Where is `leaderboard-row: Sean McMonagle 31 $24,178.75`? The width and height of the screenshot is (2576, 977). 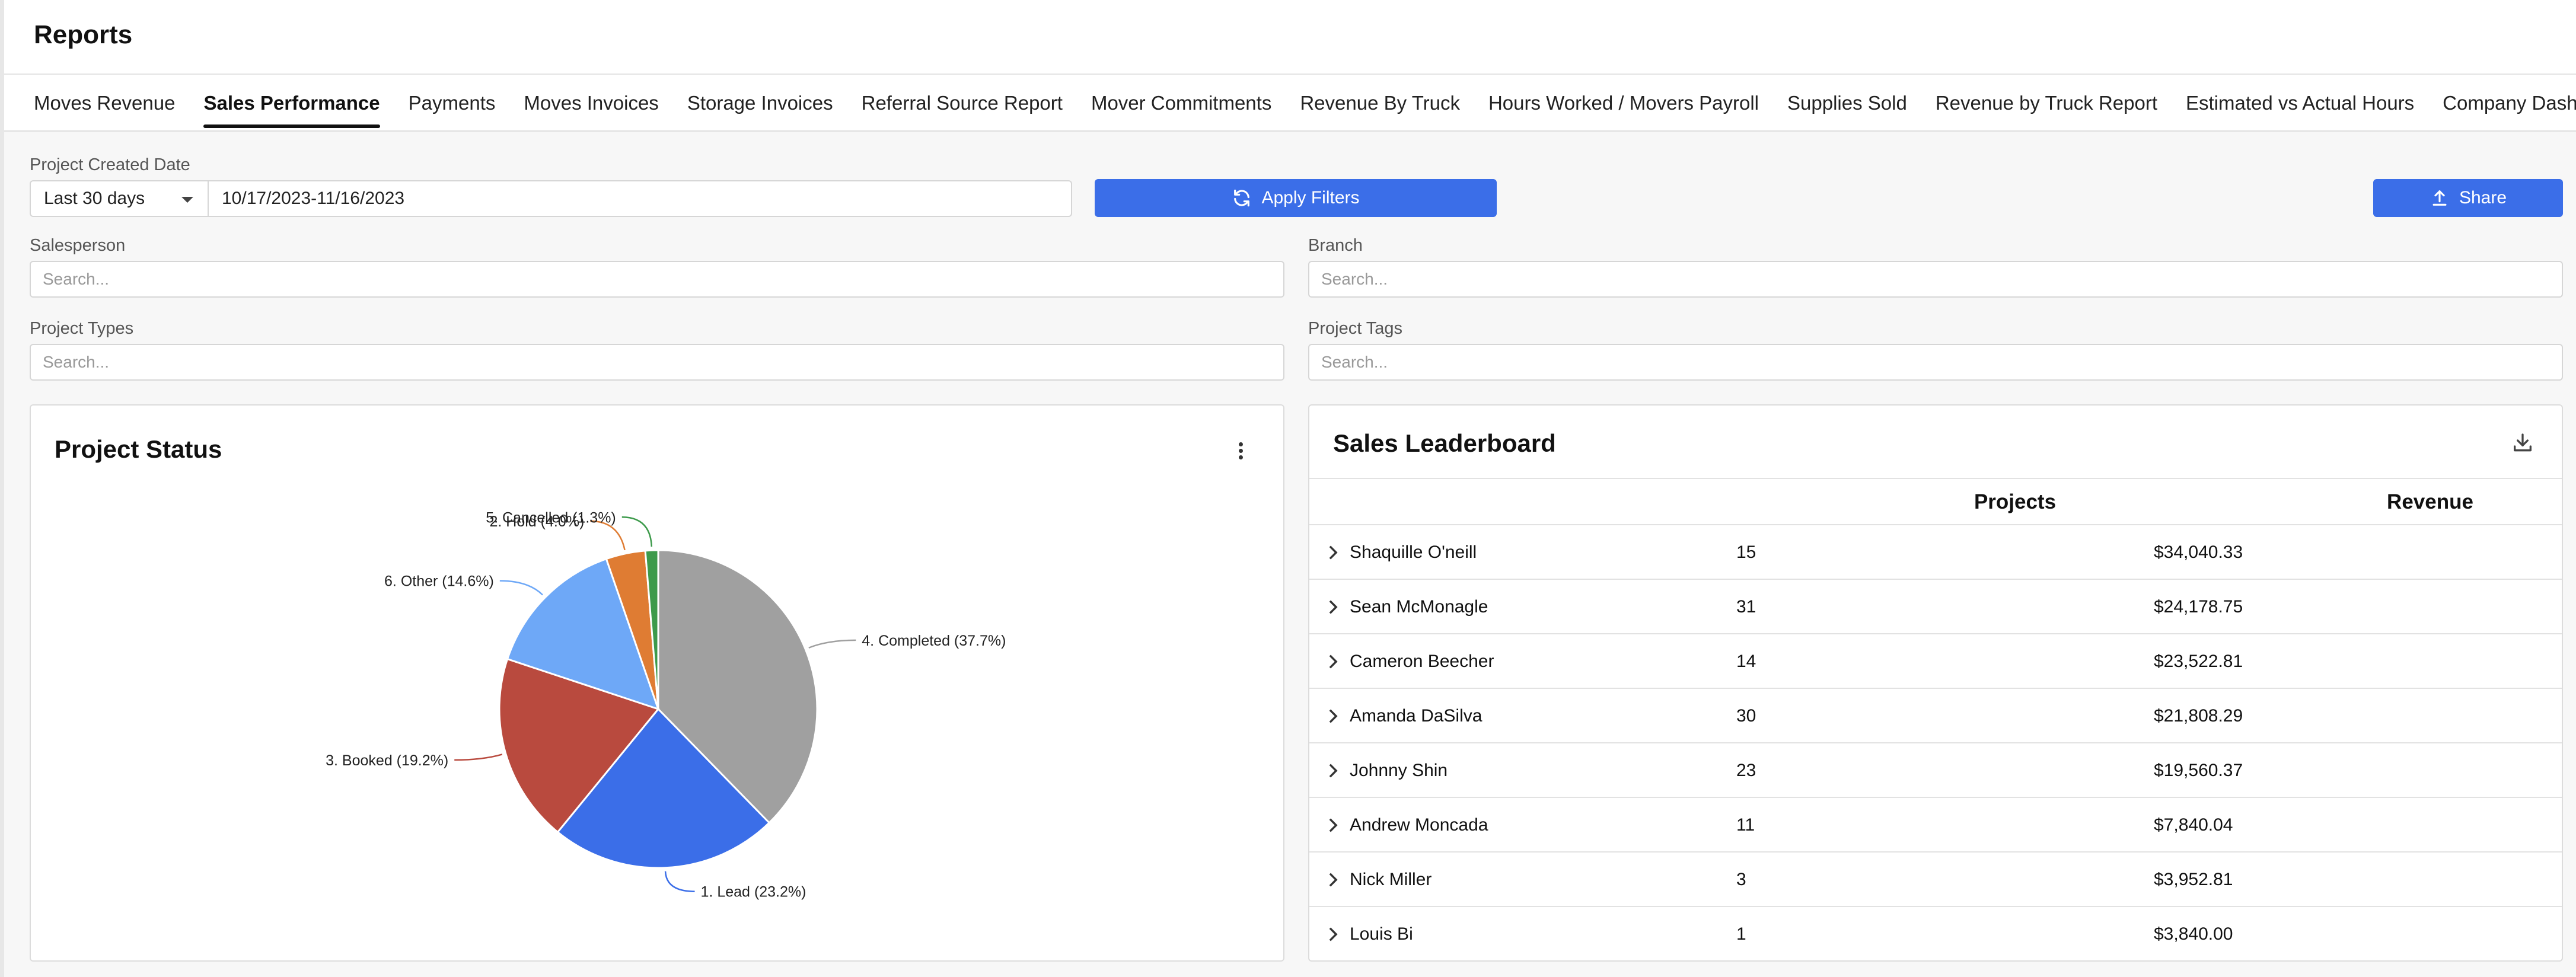 leaderboard-row: Sean McMonagle 31 $24,178.75 is located at coordinates (1936, 607).